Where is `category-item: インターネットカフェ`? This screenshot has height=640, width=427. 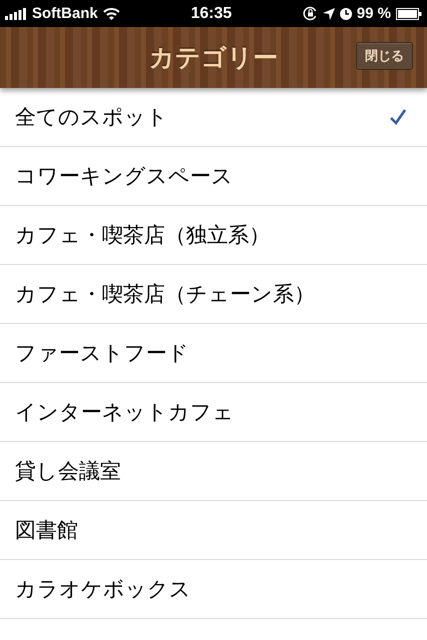 category-item: インターネットカフェ is located at coordinates (213, 412).